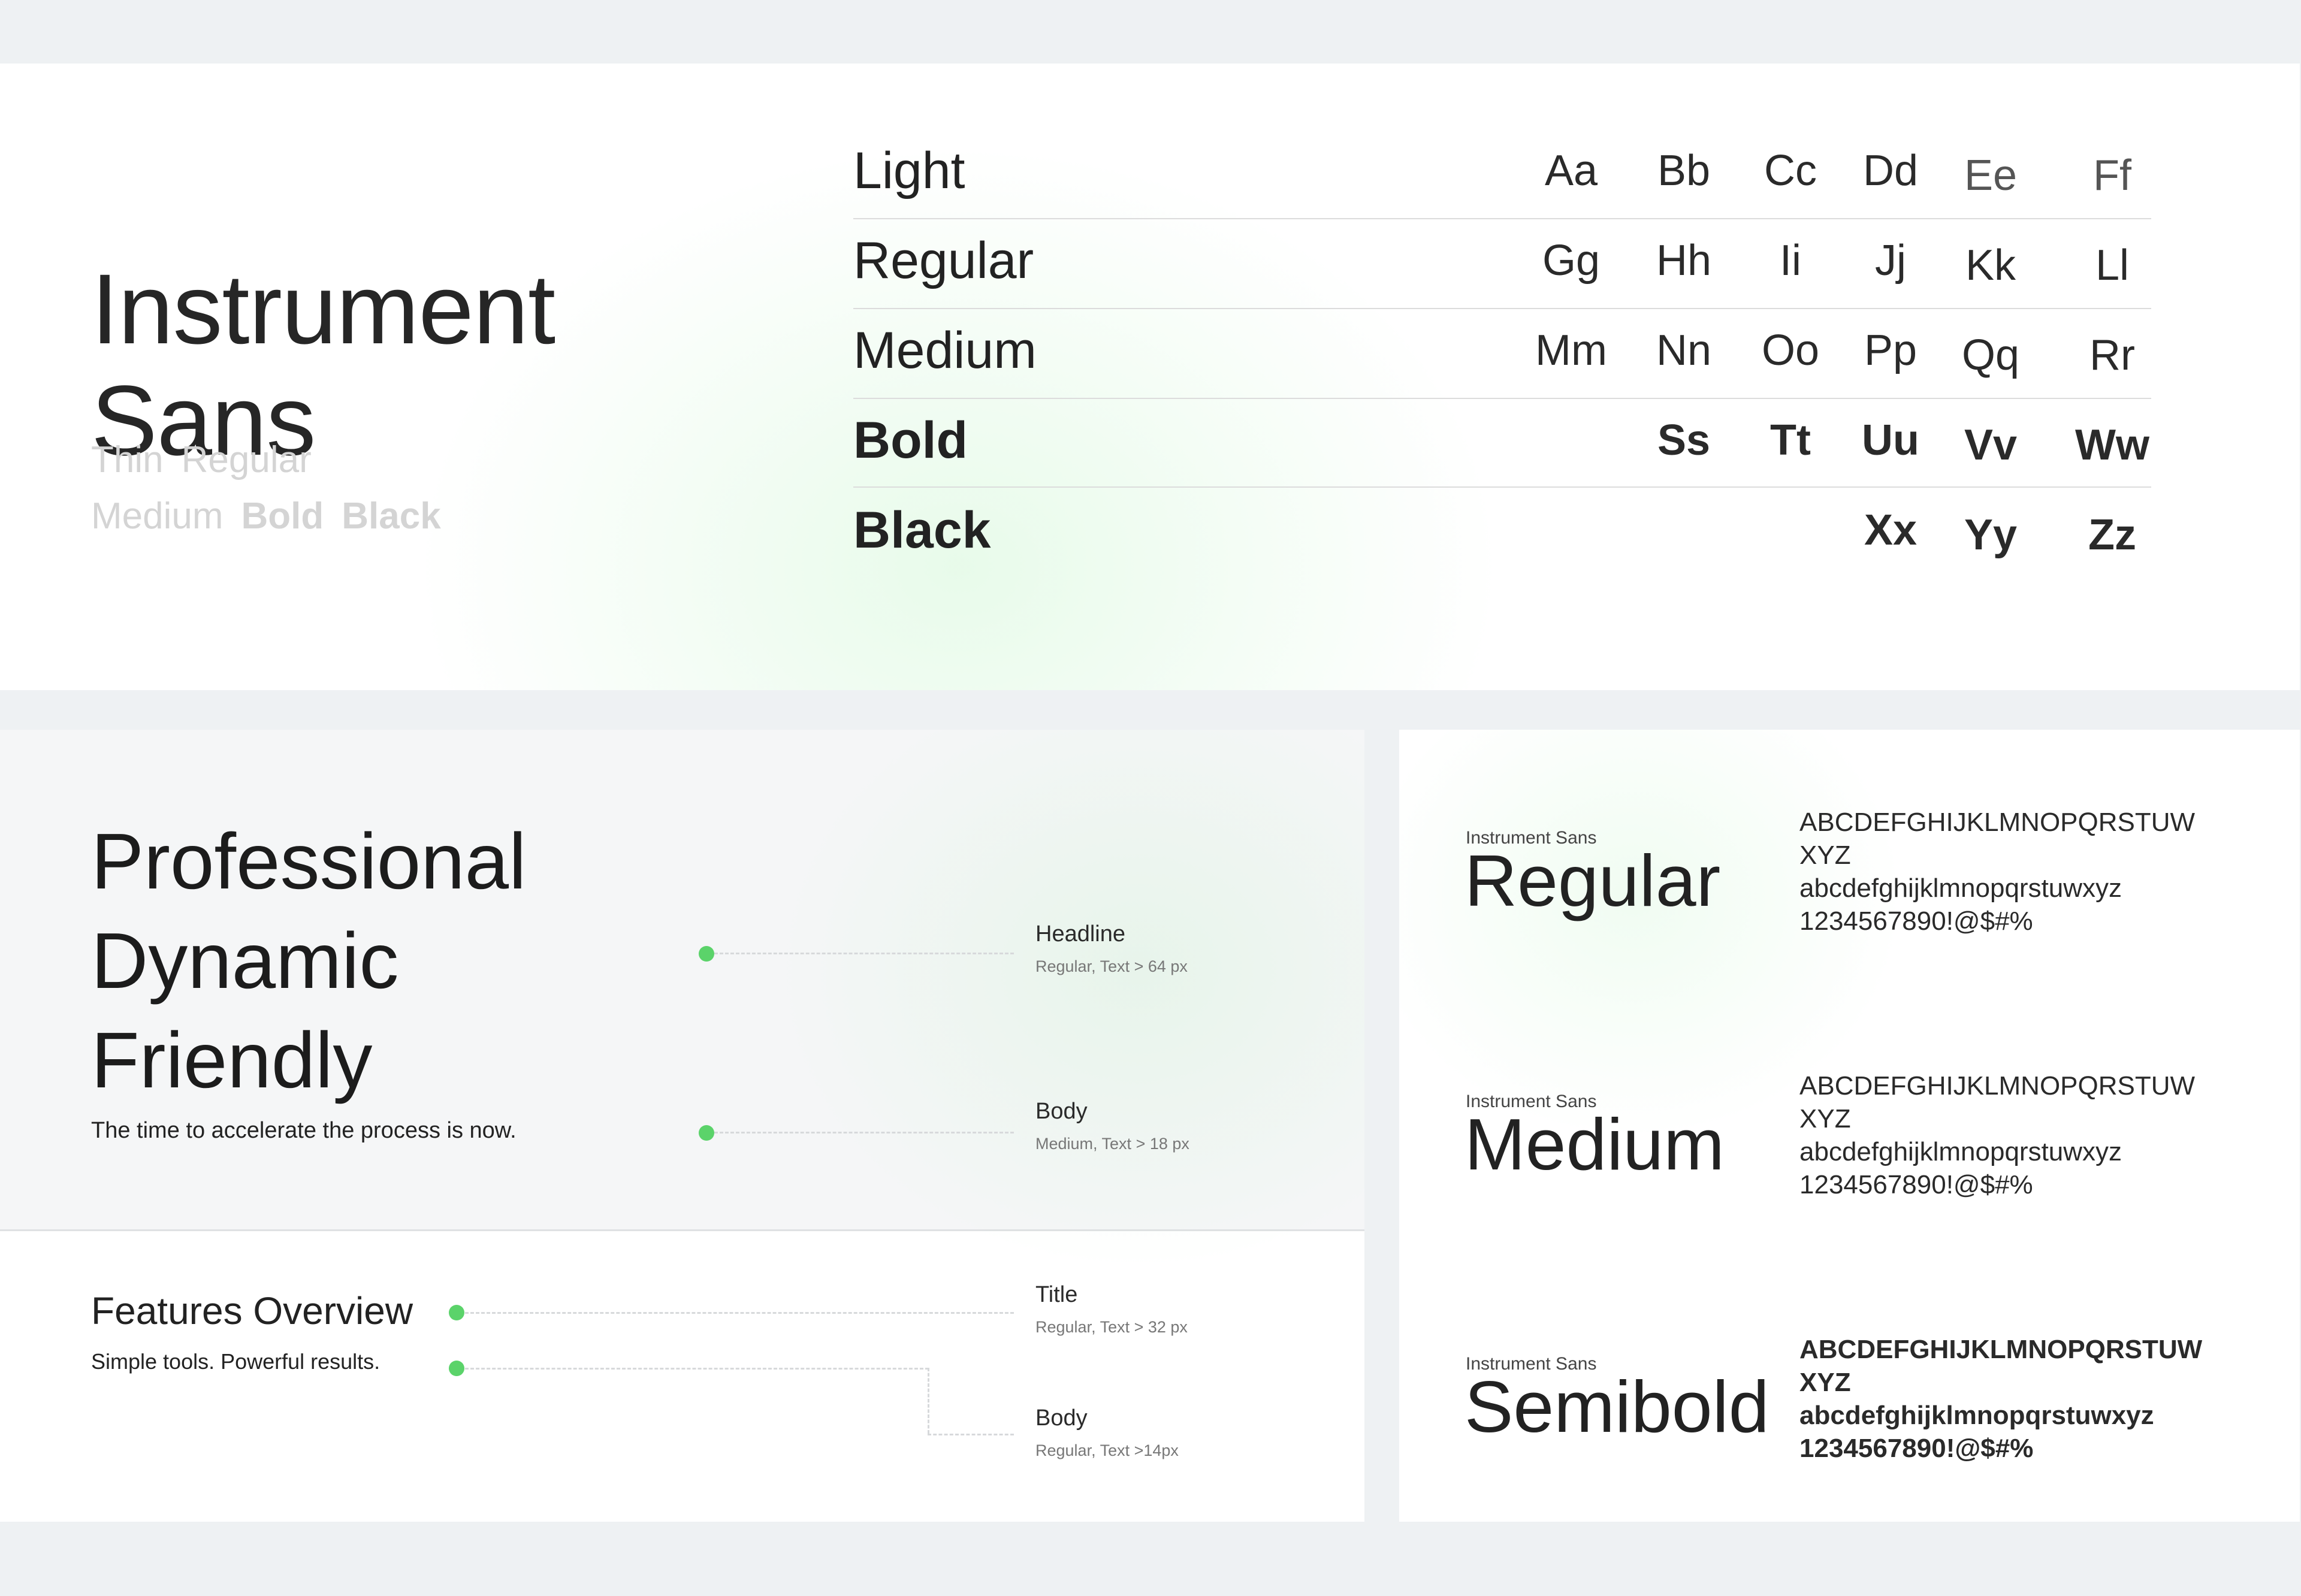 This screenshot has height=1596, width=2301. Describe the element at coordinates (1080, 934) in the screenshot. I see `spec-name-headline: Headline` at that location.